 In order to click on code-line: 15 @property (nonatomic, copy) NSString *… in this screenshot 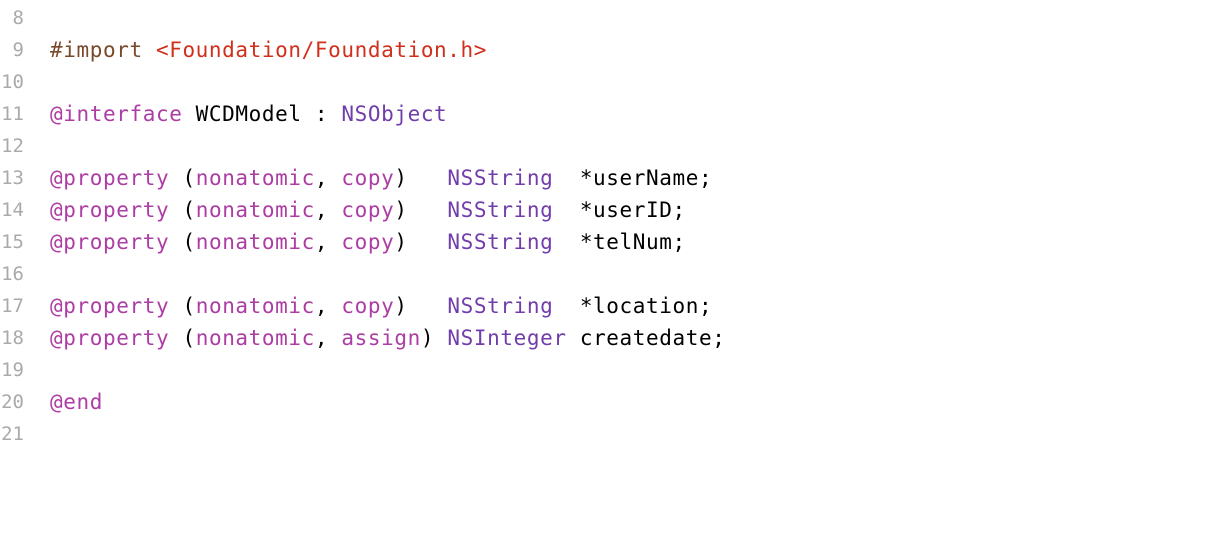, I will do `click(604, 242)`.